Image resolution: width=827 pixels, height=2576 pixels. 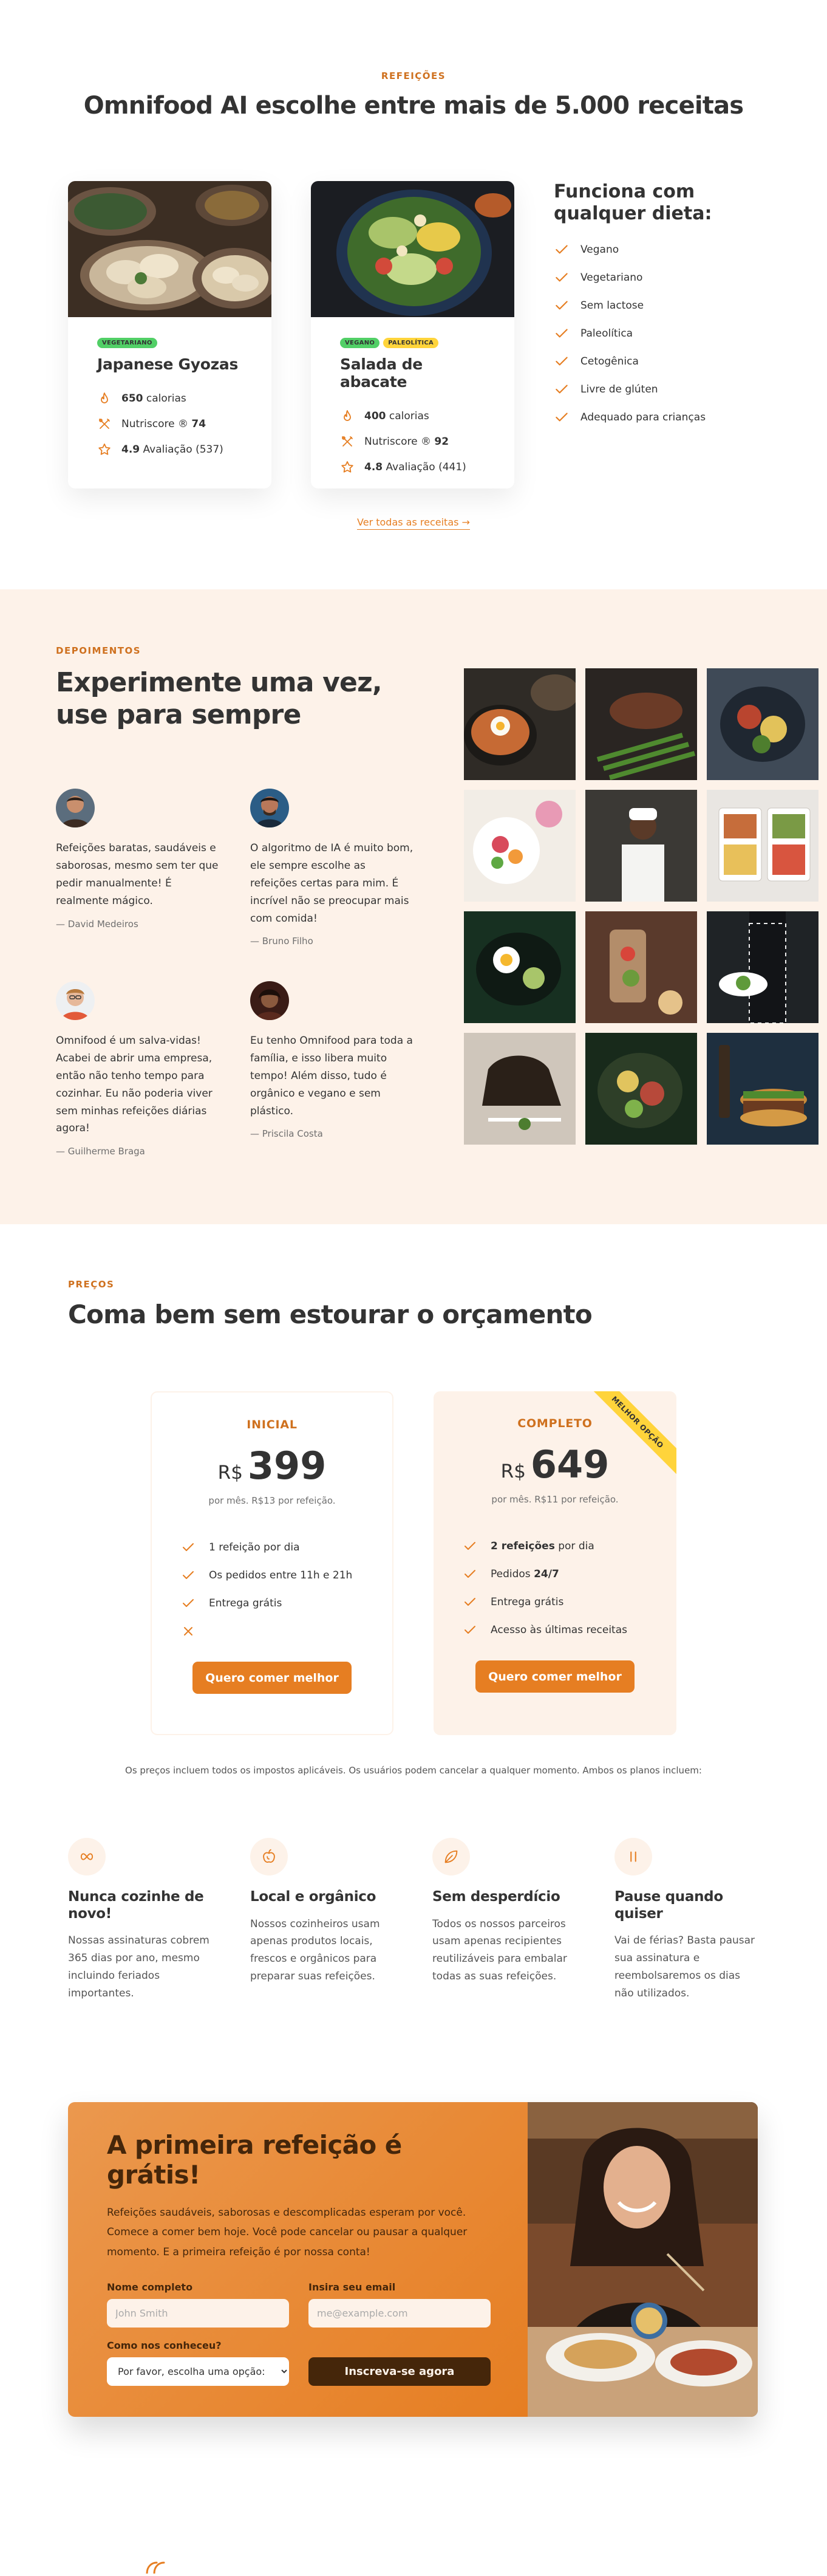 What do you see at coordinates (169, 343) in the screenshot?
I see `meal-tags: Vegetariano` at bounding box center [169, 343].